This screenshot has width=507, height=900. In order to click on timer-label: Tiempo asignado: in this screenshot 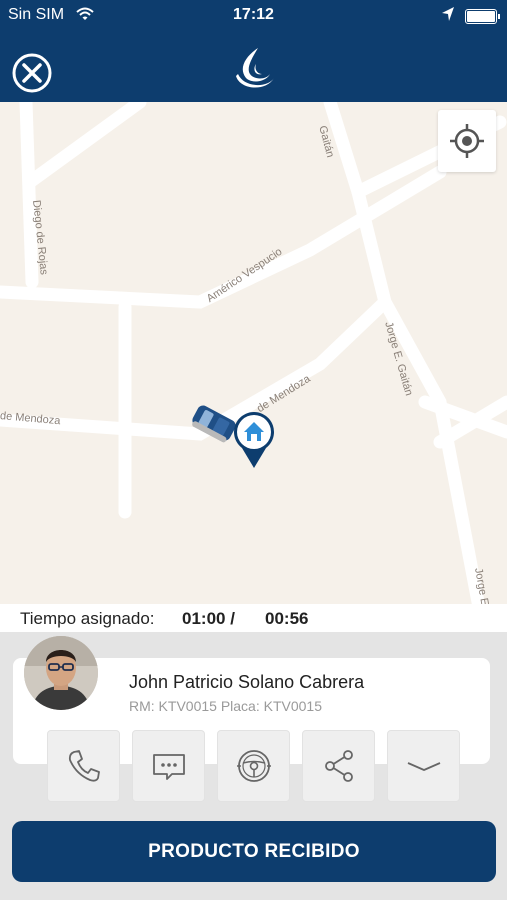, I will do `click(87, 618)`.